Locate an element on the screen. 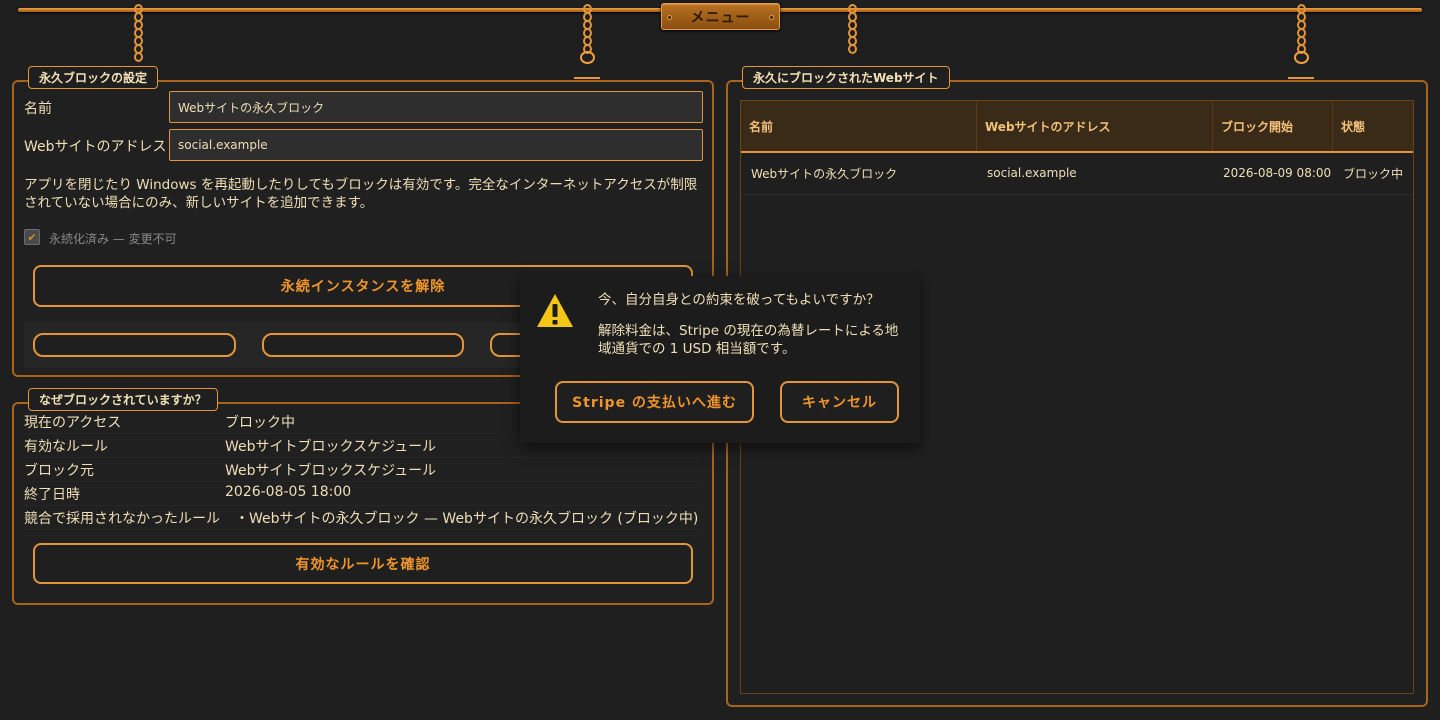 This screenshot has height=720, width=1440. warning-icon is located at coordinates (555, 310).